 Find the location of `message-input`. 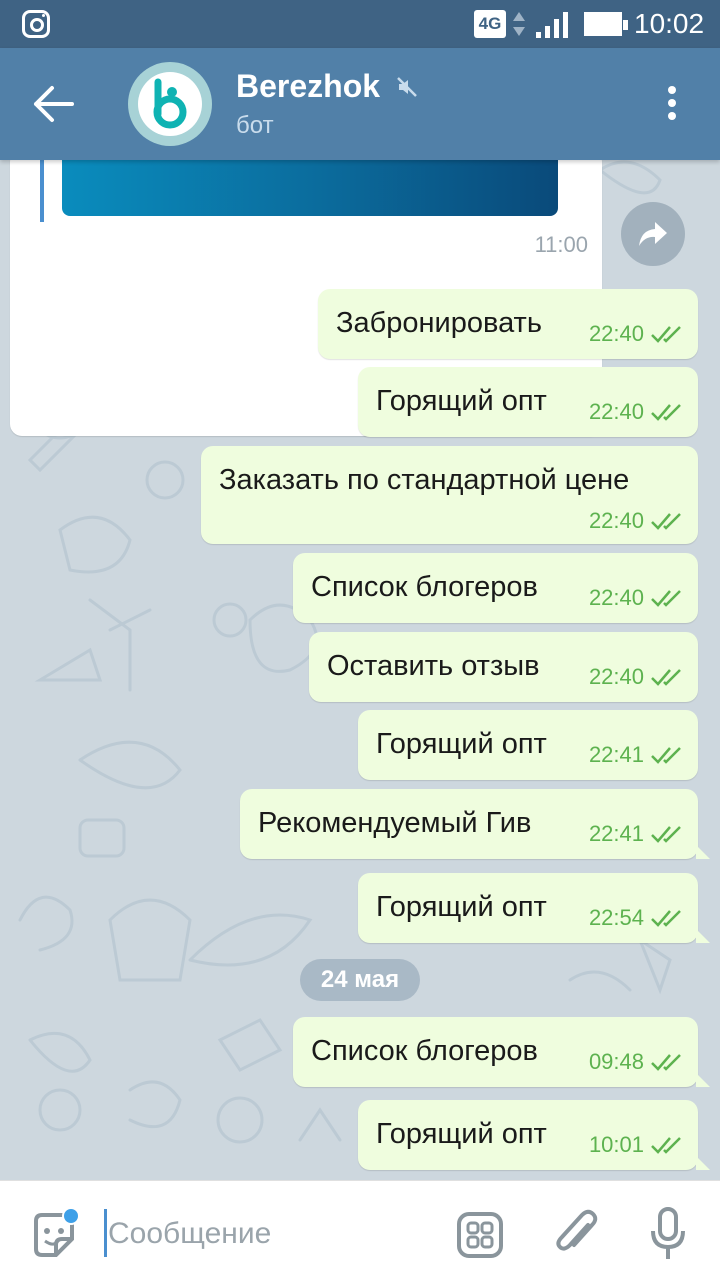

message-input is located at coordinates (268, 1234).